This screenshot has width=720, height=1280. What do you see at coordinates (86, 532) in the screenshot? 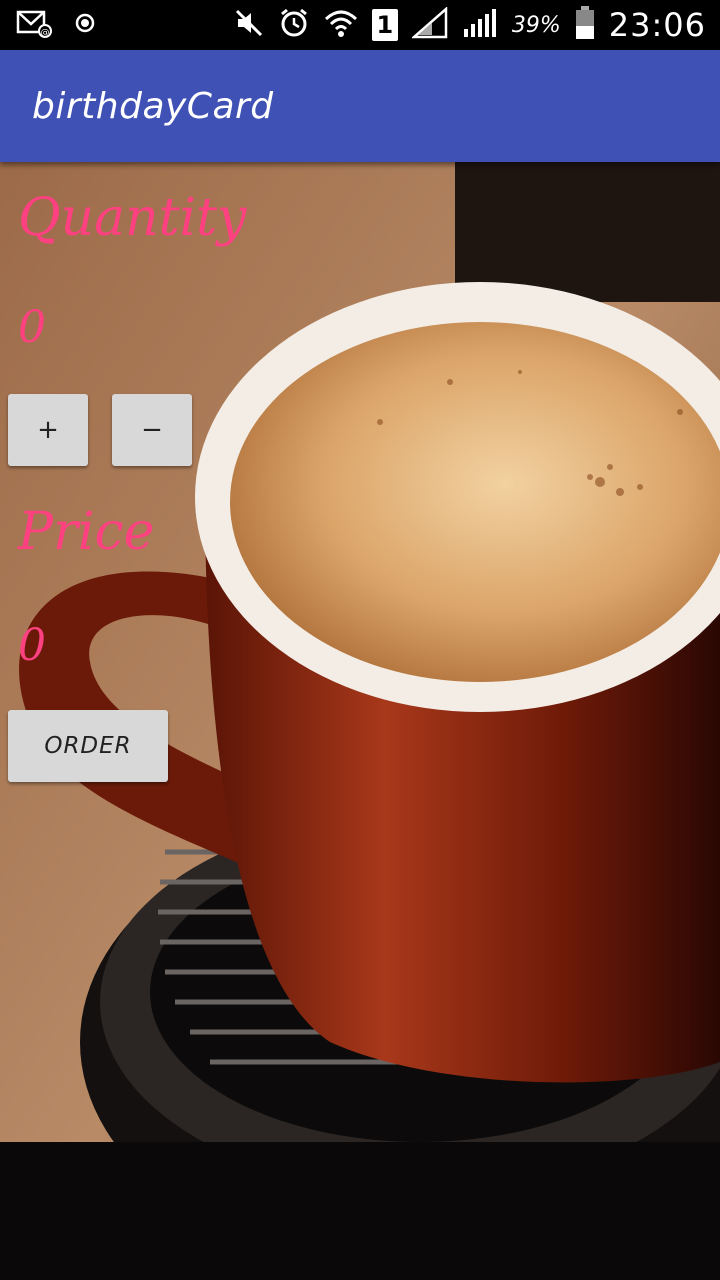
I see `price-label: Price` at bounding box center [86, 532].